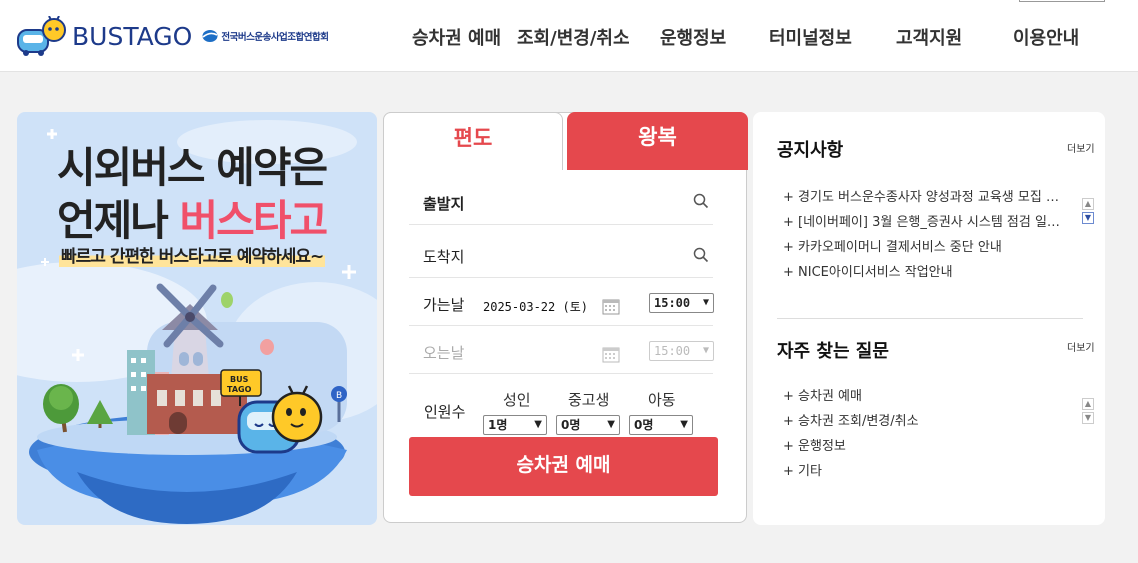 The height and width of the screenshot is (563, 1138). What do you see at coordinates (833, 351) in the screenshot?
I see `faq-title: 자주 찾는 질문` at bounding box center [833, 351].